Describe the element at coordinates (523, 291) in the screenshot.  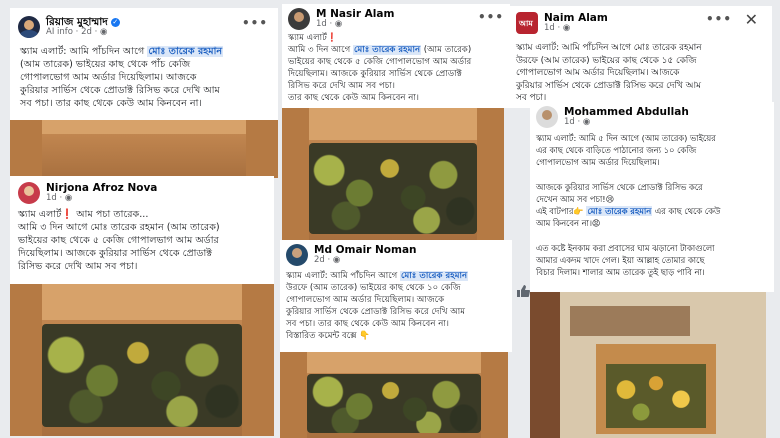
I see `like-thumb-icon` at that location.